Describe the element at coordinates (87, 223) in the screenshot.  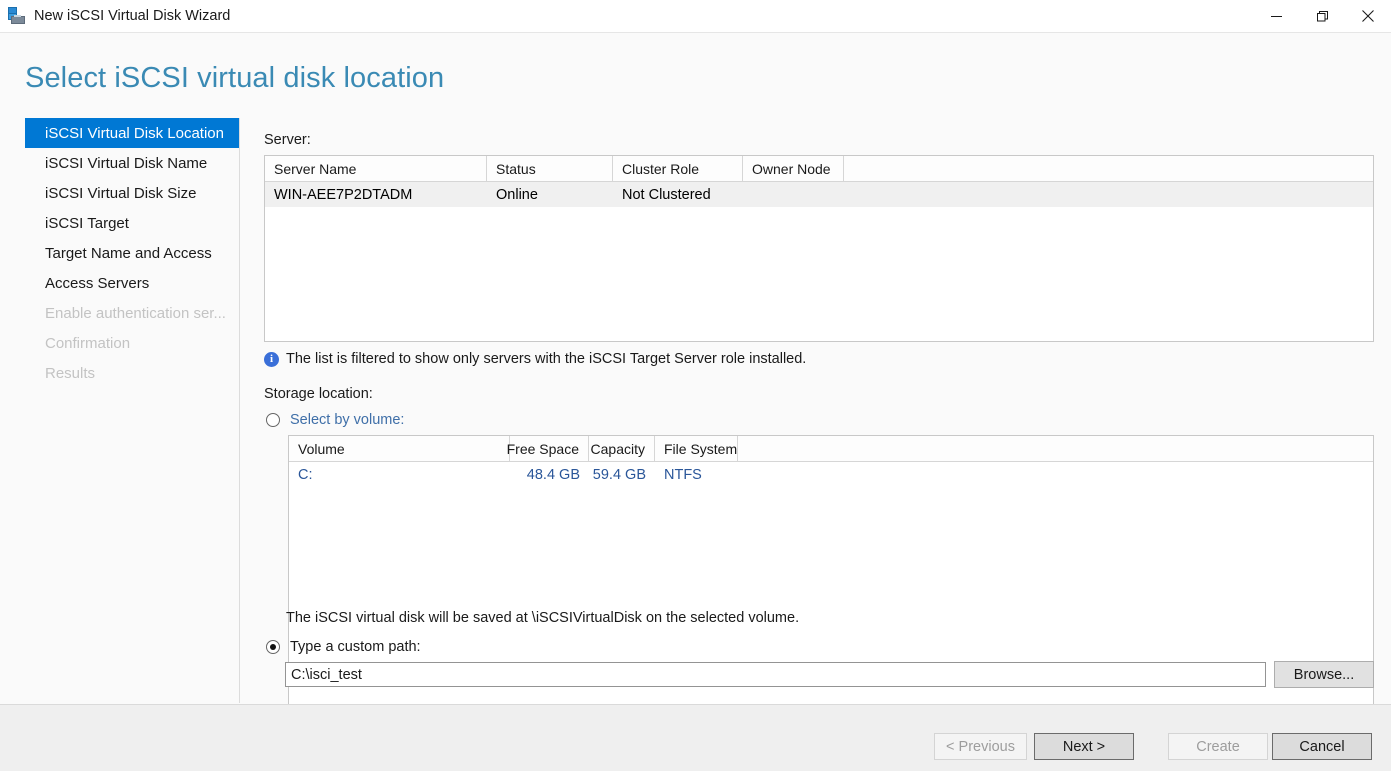
I see `sidebar-item-label: iSCSI Target` at that location.